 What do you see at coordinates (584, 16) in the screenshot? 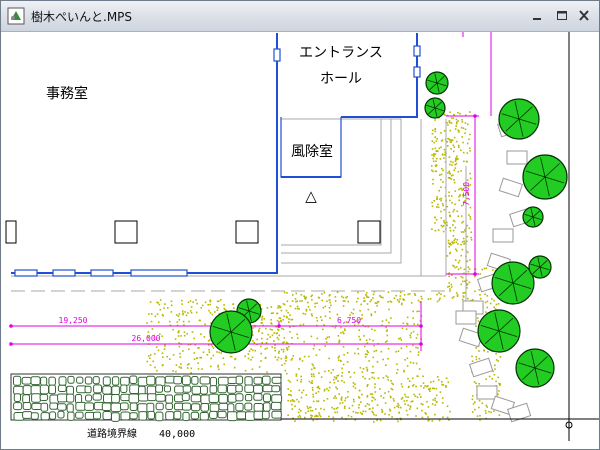
I see `close-icon` at bounding box center [584, 16].